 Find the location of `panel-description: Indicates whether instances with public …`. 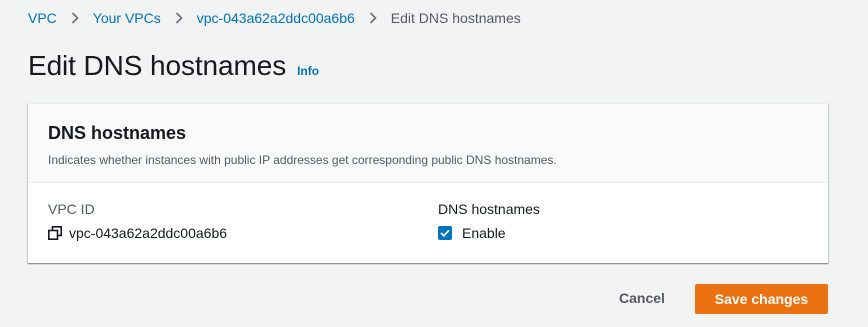

panel-description: Indicates whether instances with public … is located at coordinates (302, 160).